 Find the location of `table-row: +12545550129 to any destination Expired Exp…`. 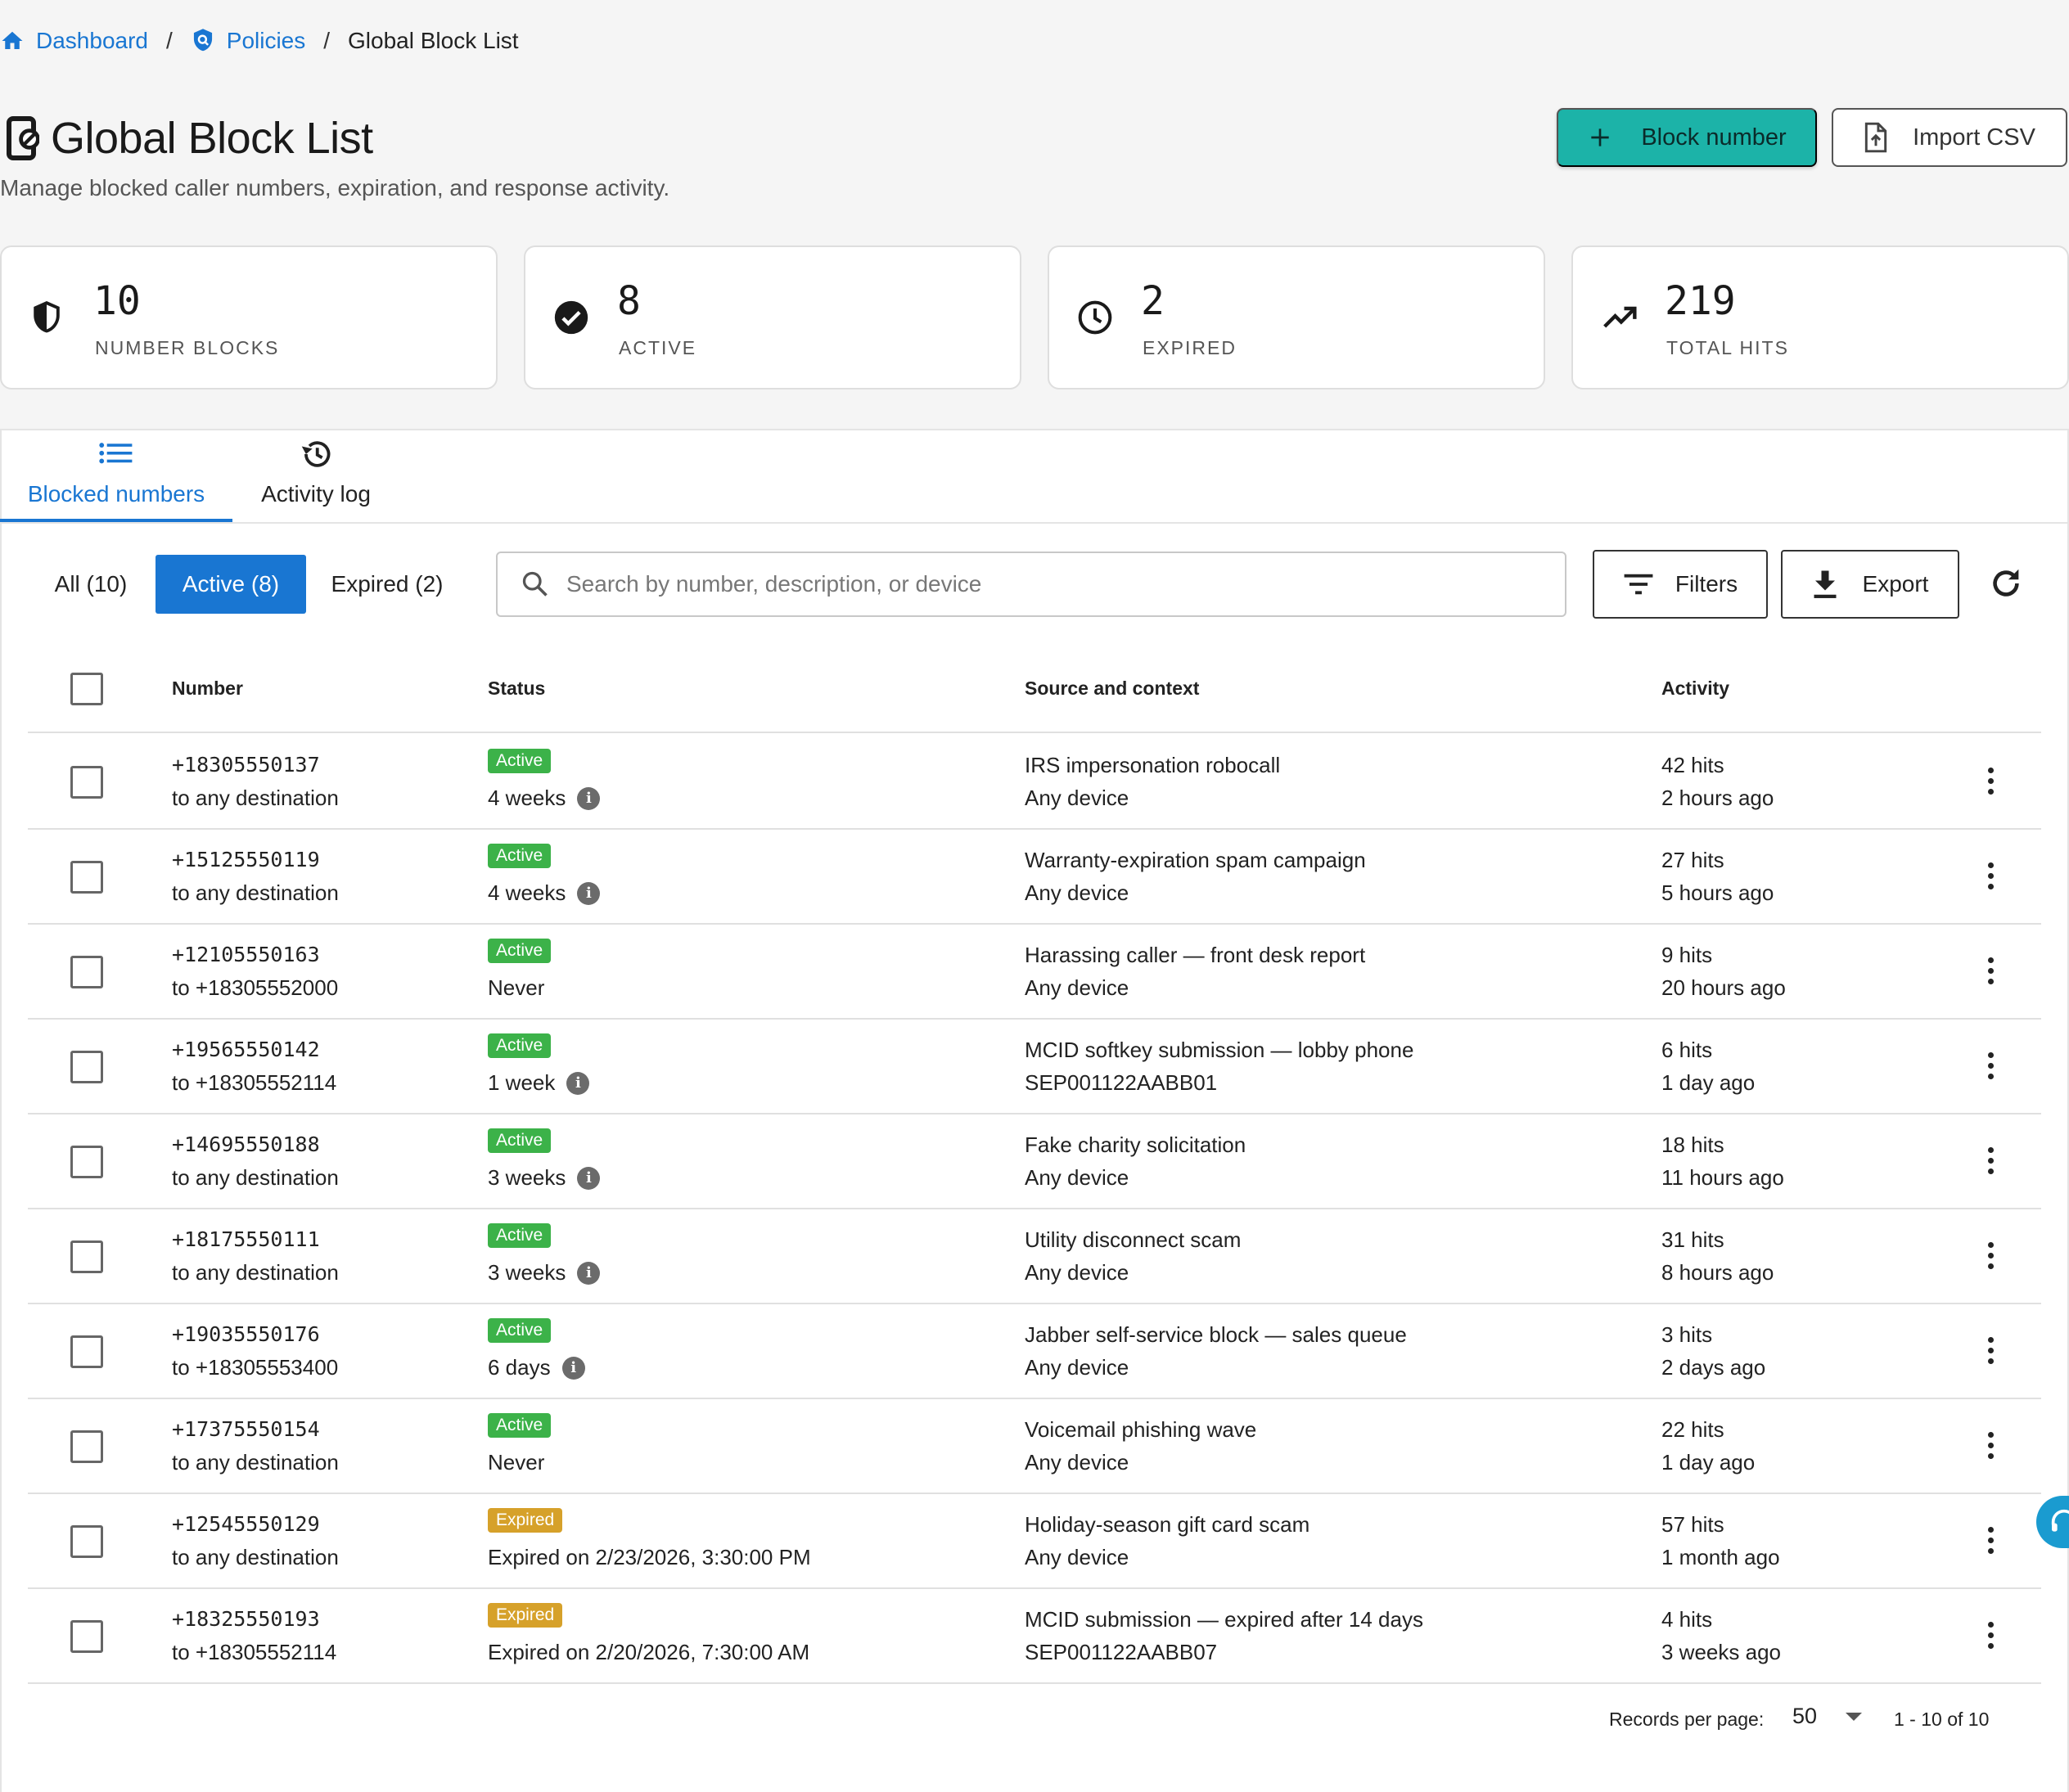

table-row: +12545550129 to any destination Expired Exp… is located at coordinates (1034, 1541).